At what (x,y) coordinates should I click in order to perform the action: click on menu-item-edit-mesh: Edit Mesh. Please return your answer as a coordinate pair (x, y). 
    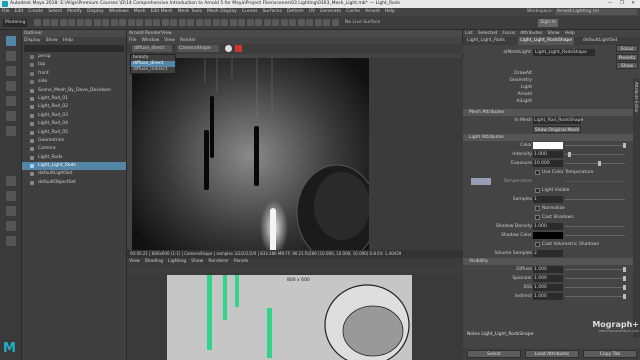
    Looking at the image, I should click on (162, 11).